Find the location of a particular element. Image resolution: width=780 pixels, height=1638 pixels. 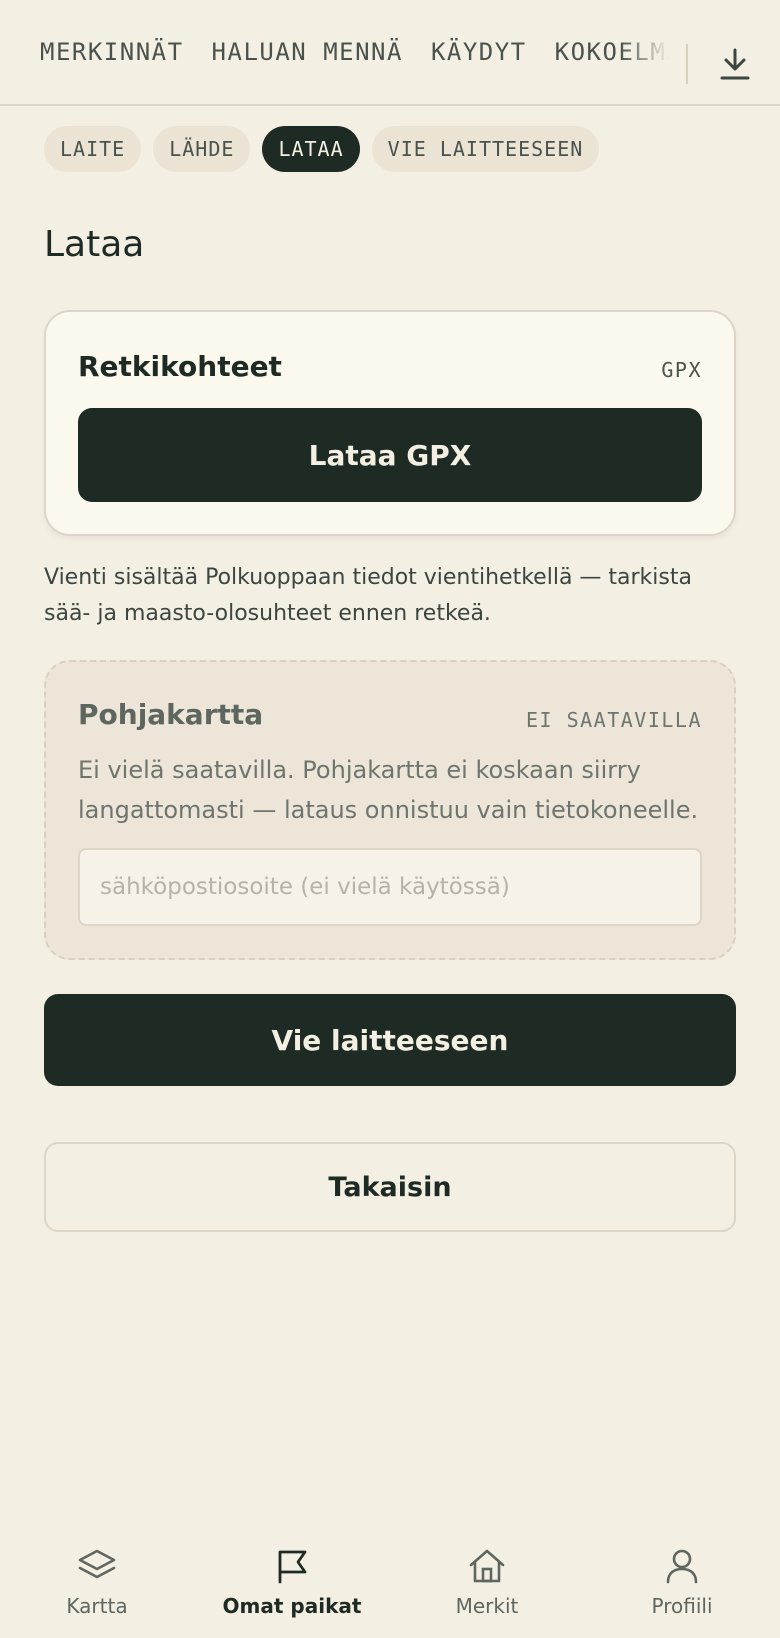

nav-label: Kartta is located at coordinates (97, 1606).